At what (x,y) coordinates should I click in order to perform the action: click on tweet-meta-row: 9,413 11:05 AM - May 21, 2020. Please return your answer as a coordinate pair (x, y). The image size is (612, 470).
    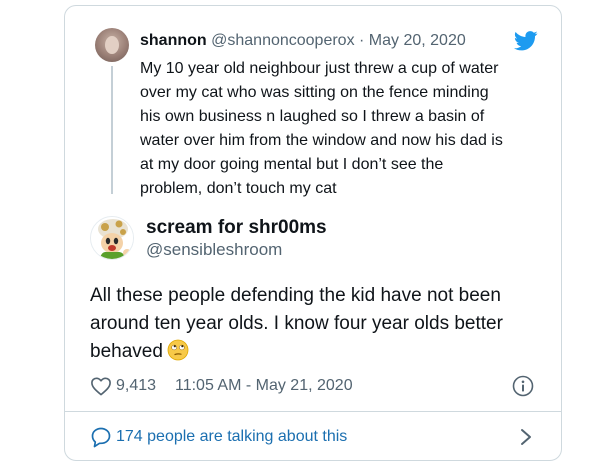
    Looking at the image, I should click on (315, 386).